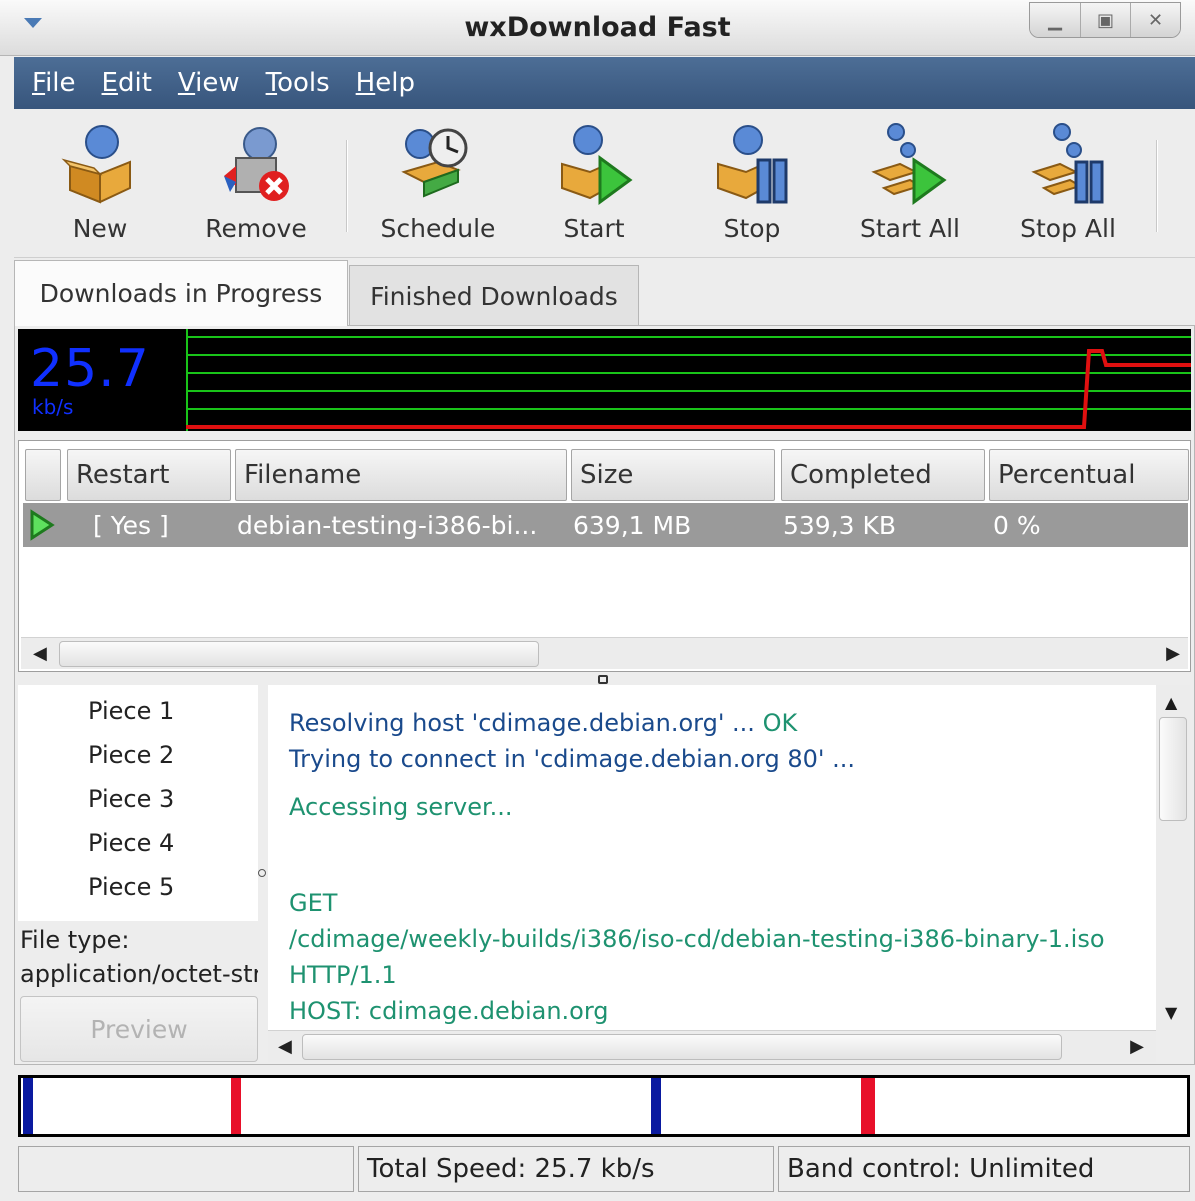 This screenshot has height=1201, width=1195. What do you see at coordinates (139, 974) in the screenshot?
I see `file-type-value: application/octet-stream` at bounding box center [139, 974].